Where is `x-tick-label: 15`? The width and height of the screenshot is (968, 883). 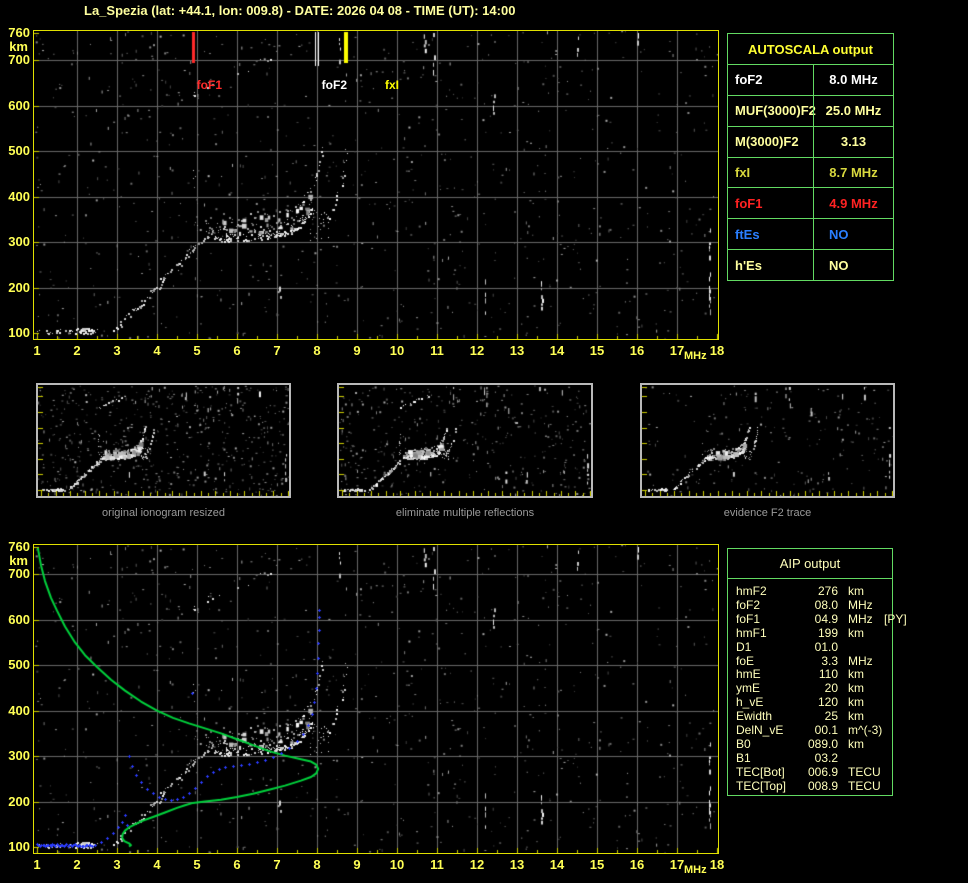 x-tick-label: 15 is located at coordinates (597, 350).